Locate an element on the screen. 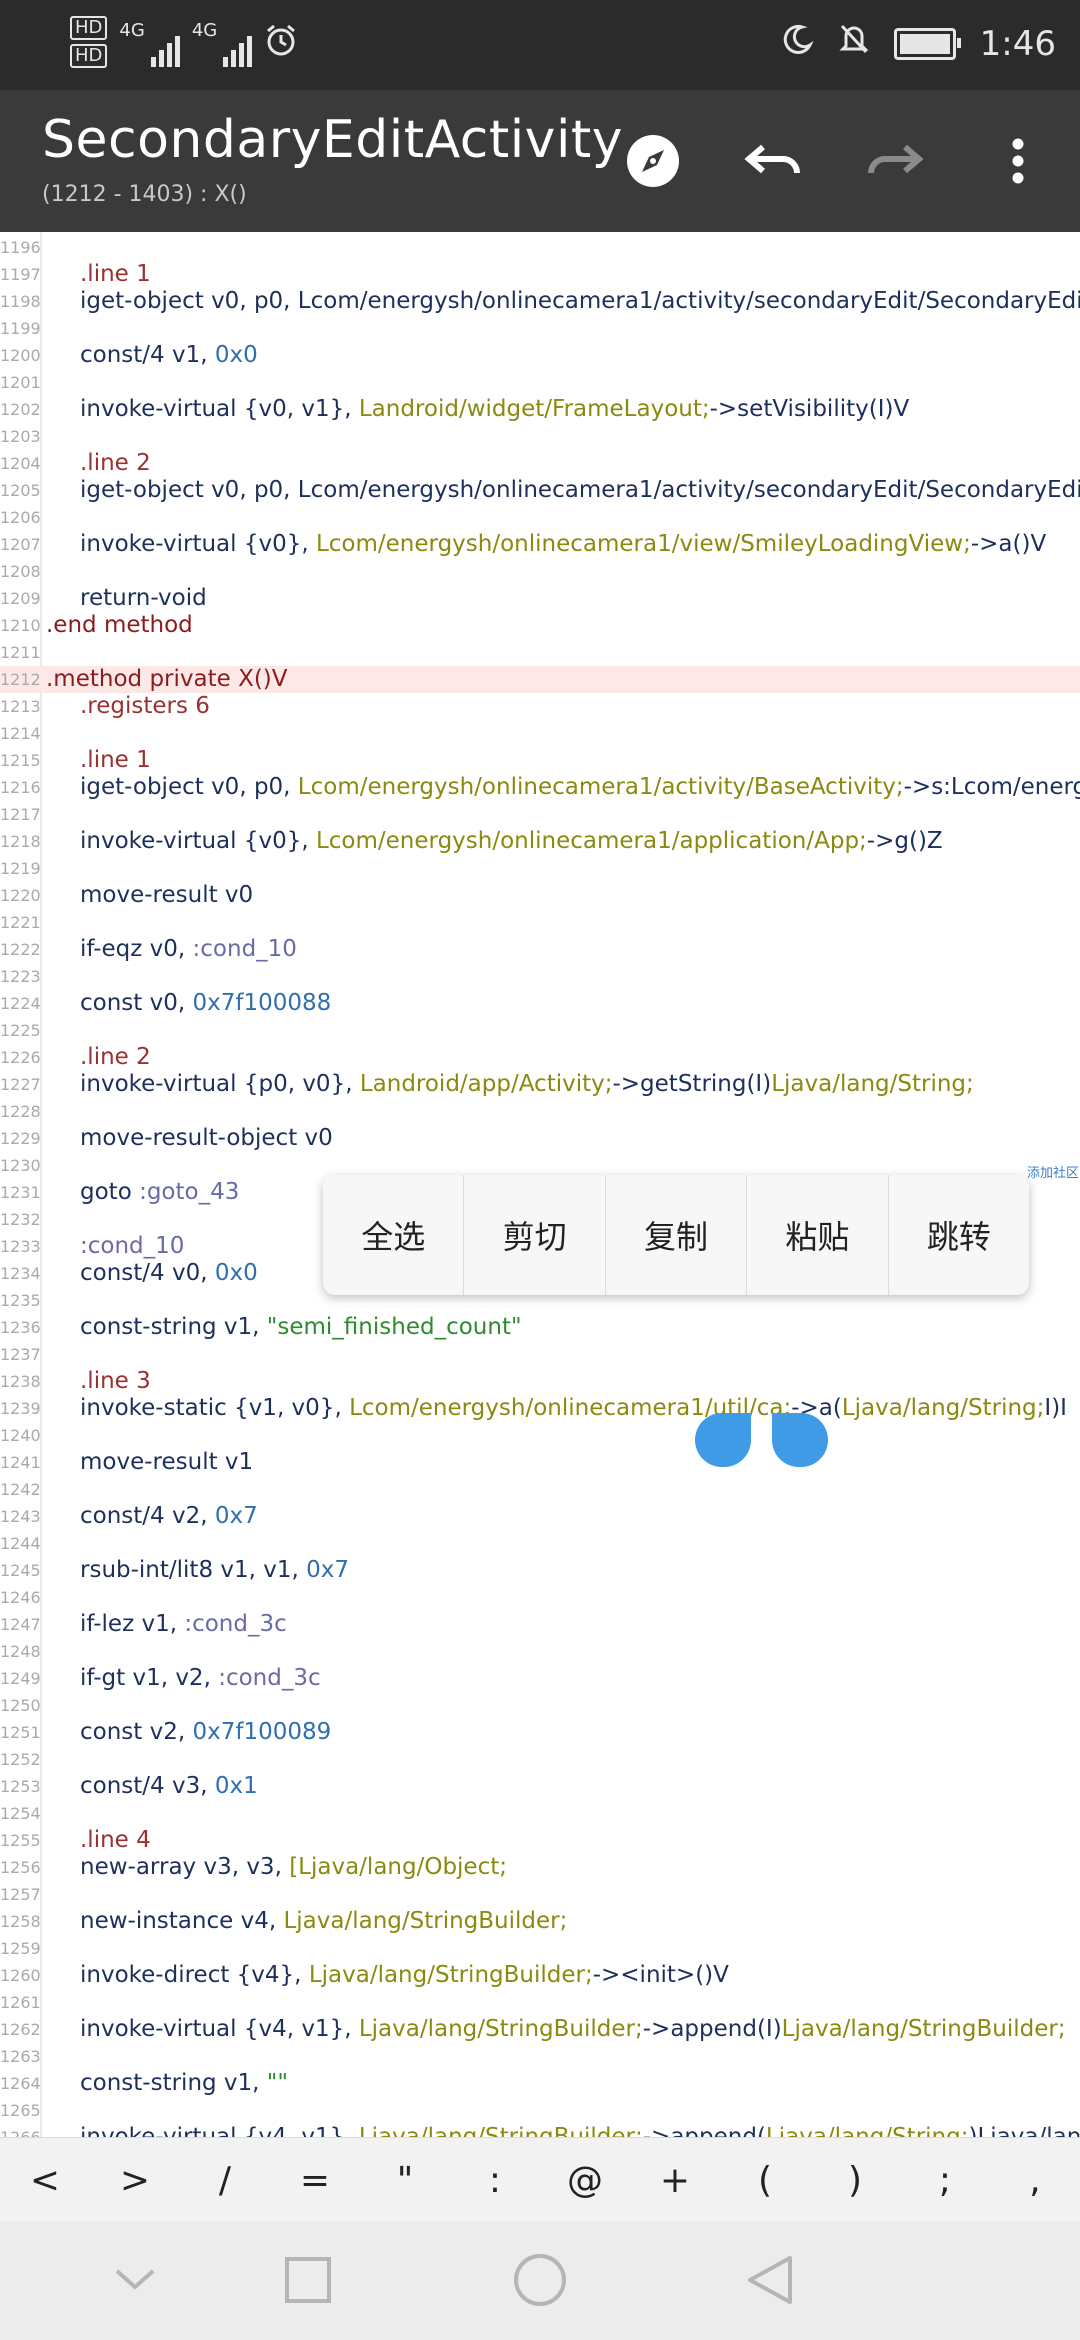 Image resolution: width=1080 pixels, height=2340 pixels. code-line: 1265 is located at coordinates (540, 2110).